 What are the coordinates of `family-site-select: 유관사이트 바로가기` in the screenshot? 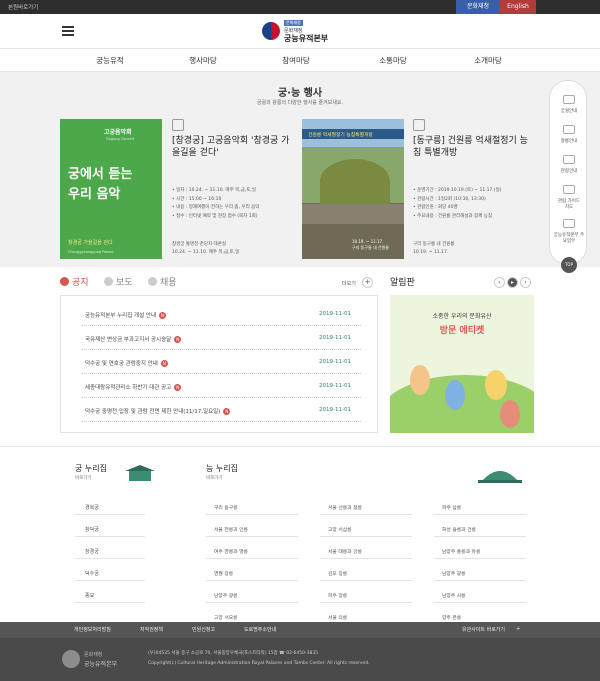 It's located at (483, 629).